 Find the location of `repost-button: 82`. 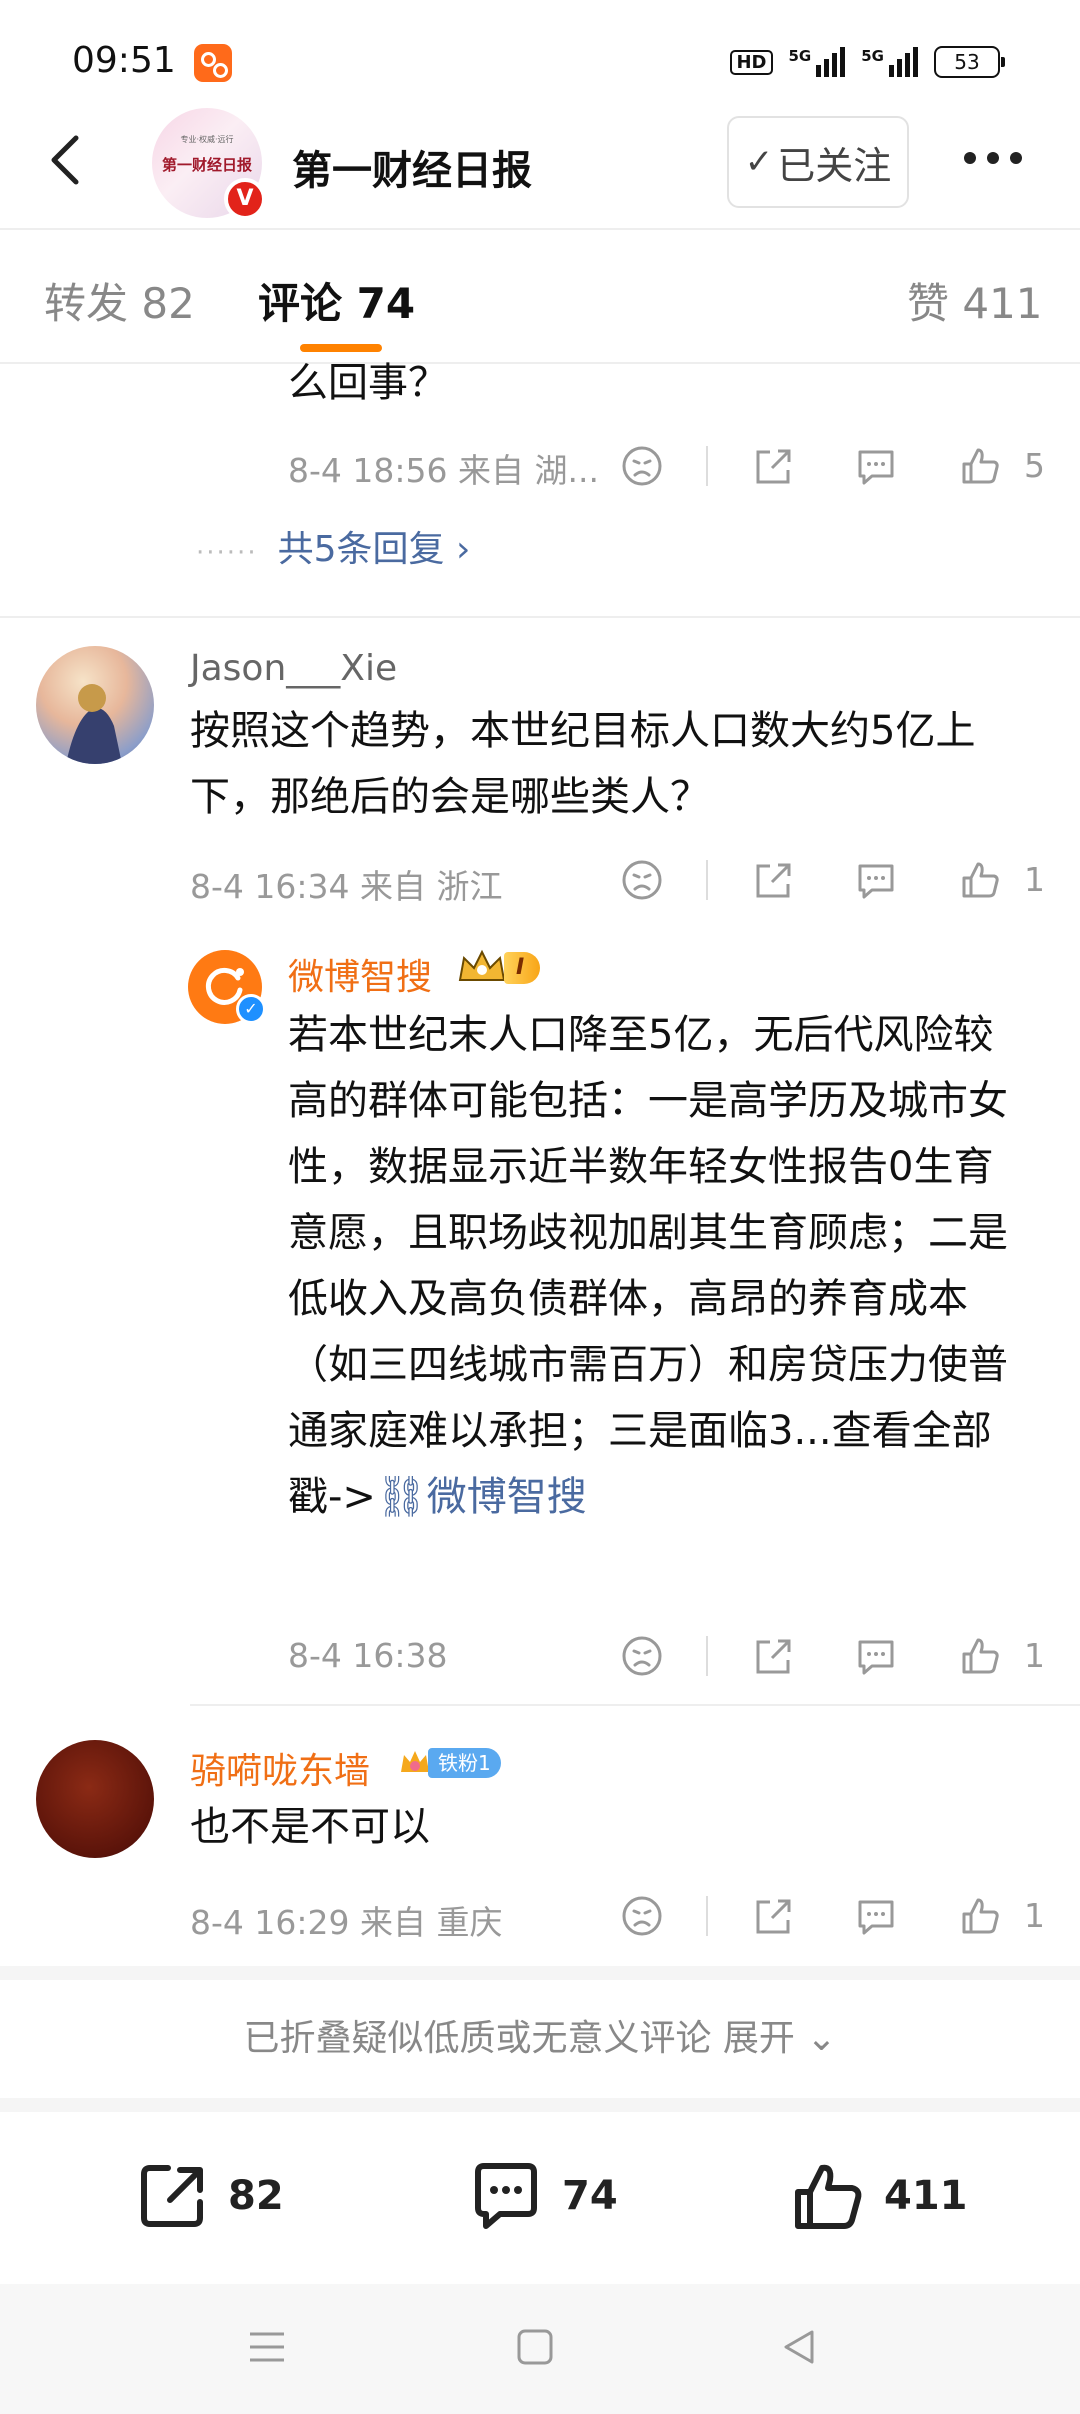

repost-button: 82 is located at coordinates (209, 2196).